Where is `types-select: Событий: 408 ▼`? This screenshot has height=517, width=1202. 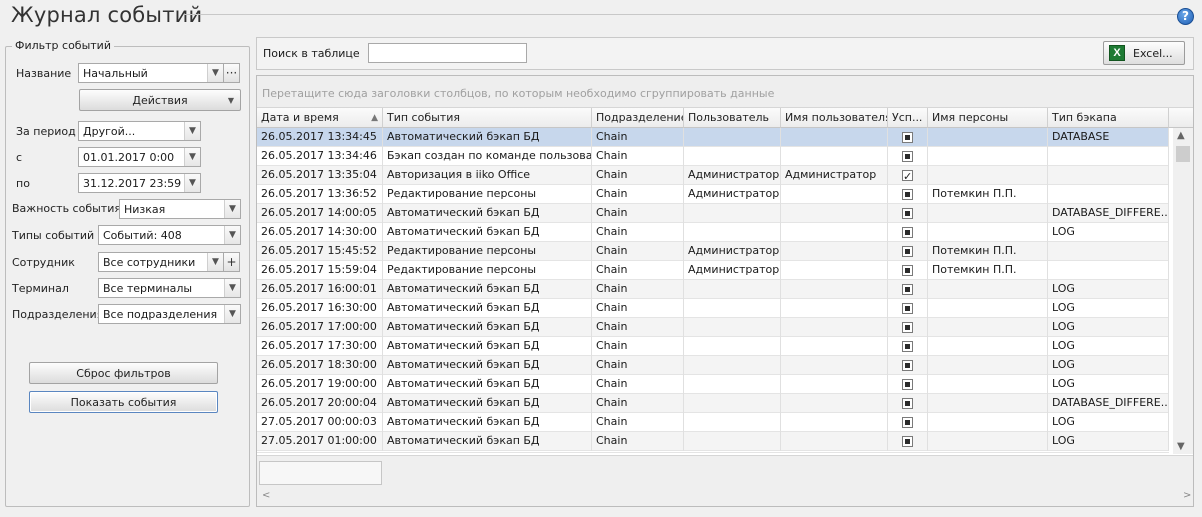 types-select: Событий: 408 ▼ is located at coordinates (169, 235).